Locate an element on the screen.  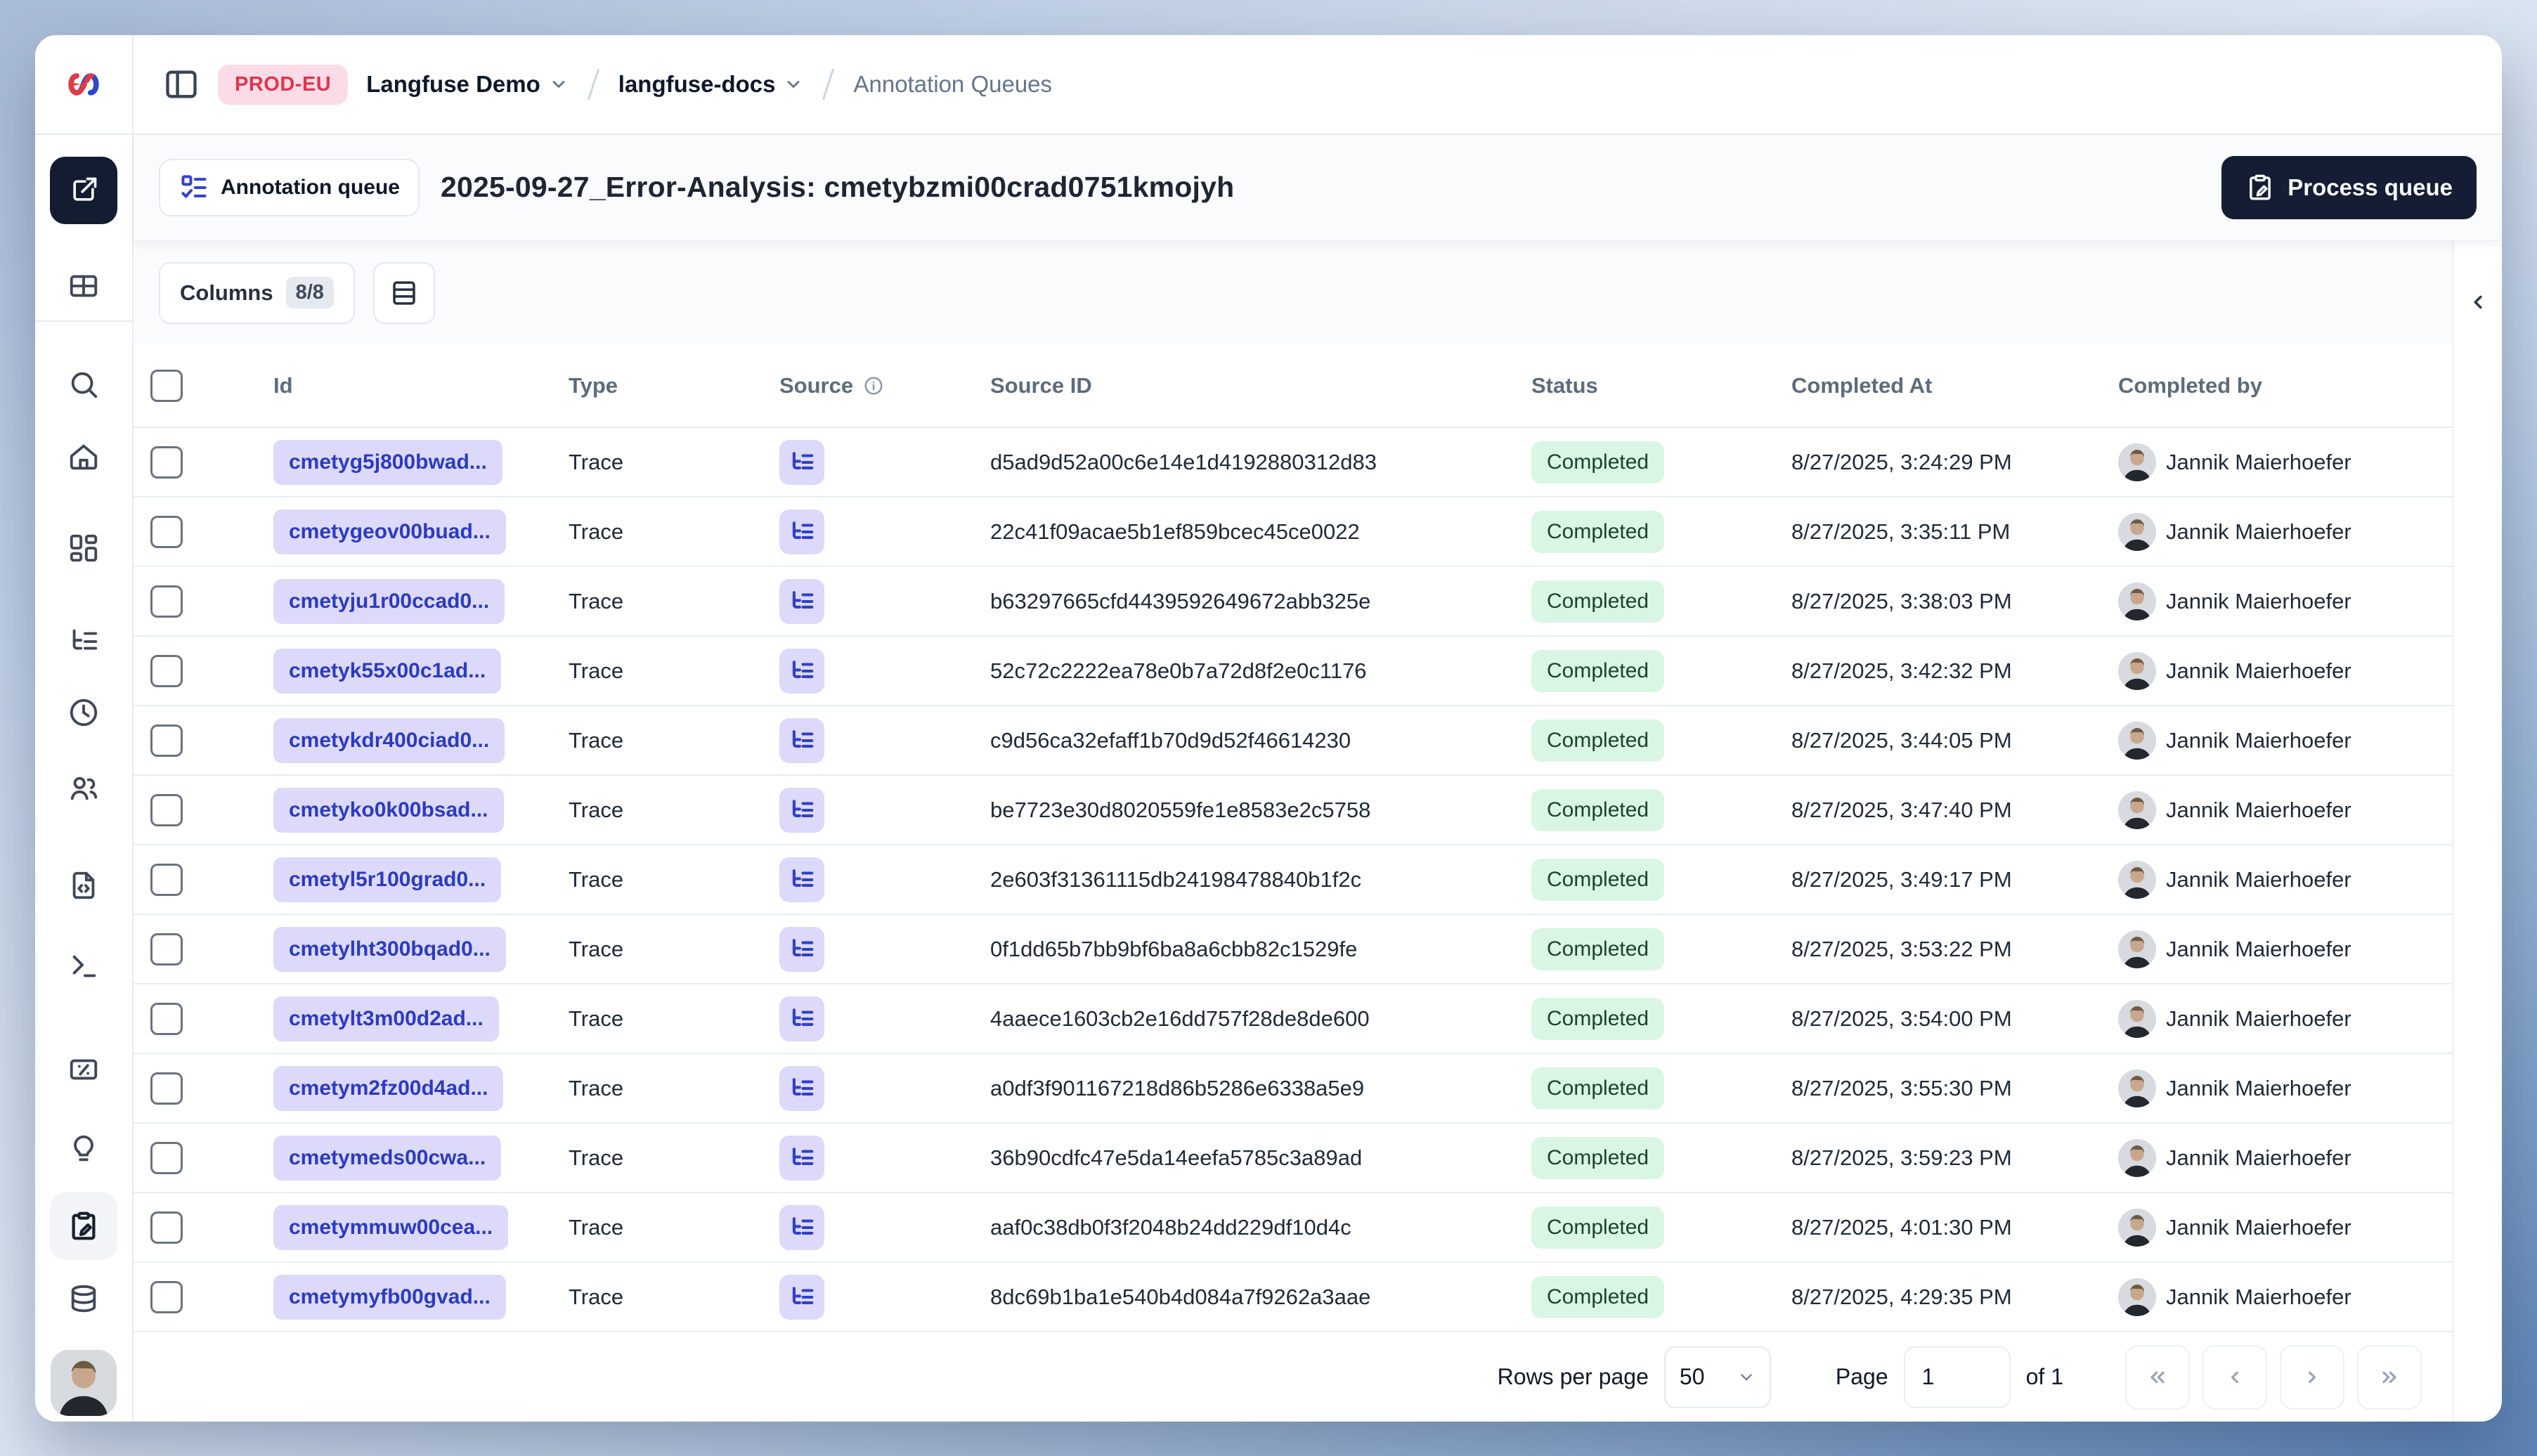
org-switcher: Langfuse Demo is located at coordinates (468, 84).